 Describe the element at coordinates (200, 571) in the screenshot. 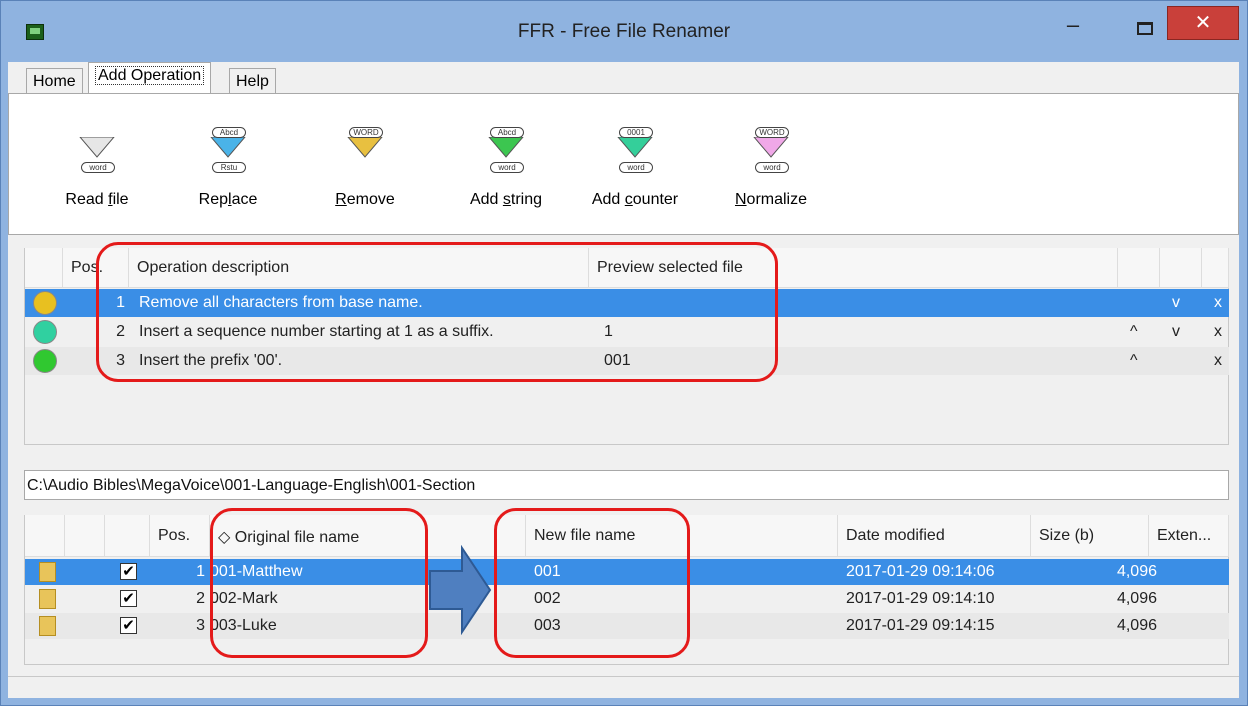

I see `file-pos: 1` at that location.